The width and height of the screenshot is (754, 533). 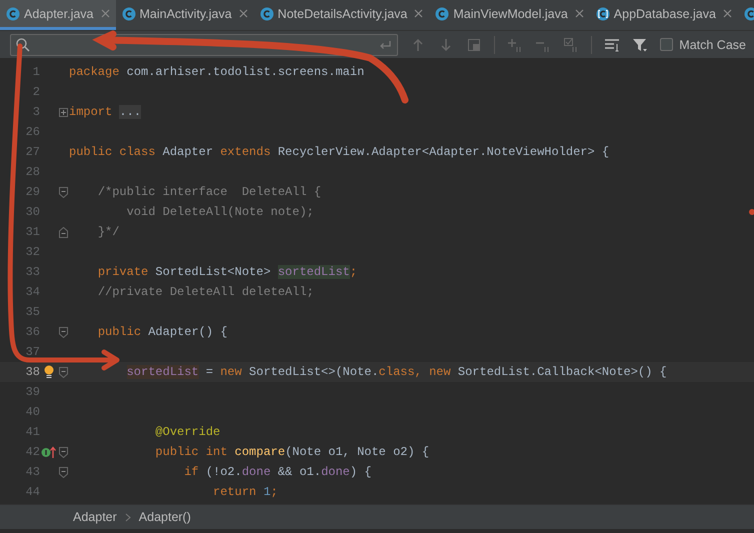 I want to click on line-number: 40, so click(x=32, y=412).